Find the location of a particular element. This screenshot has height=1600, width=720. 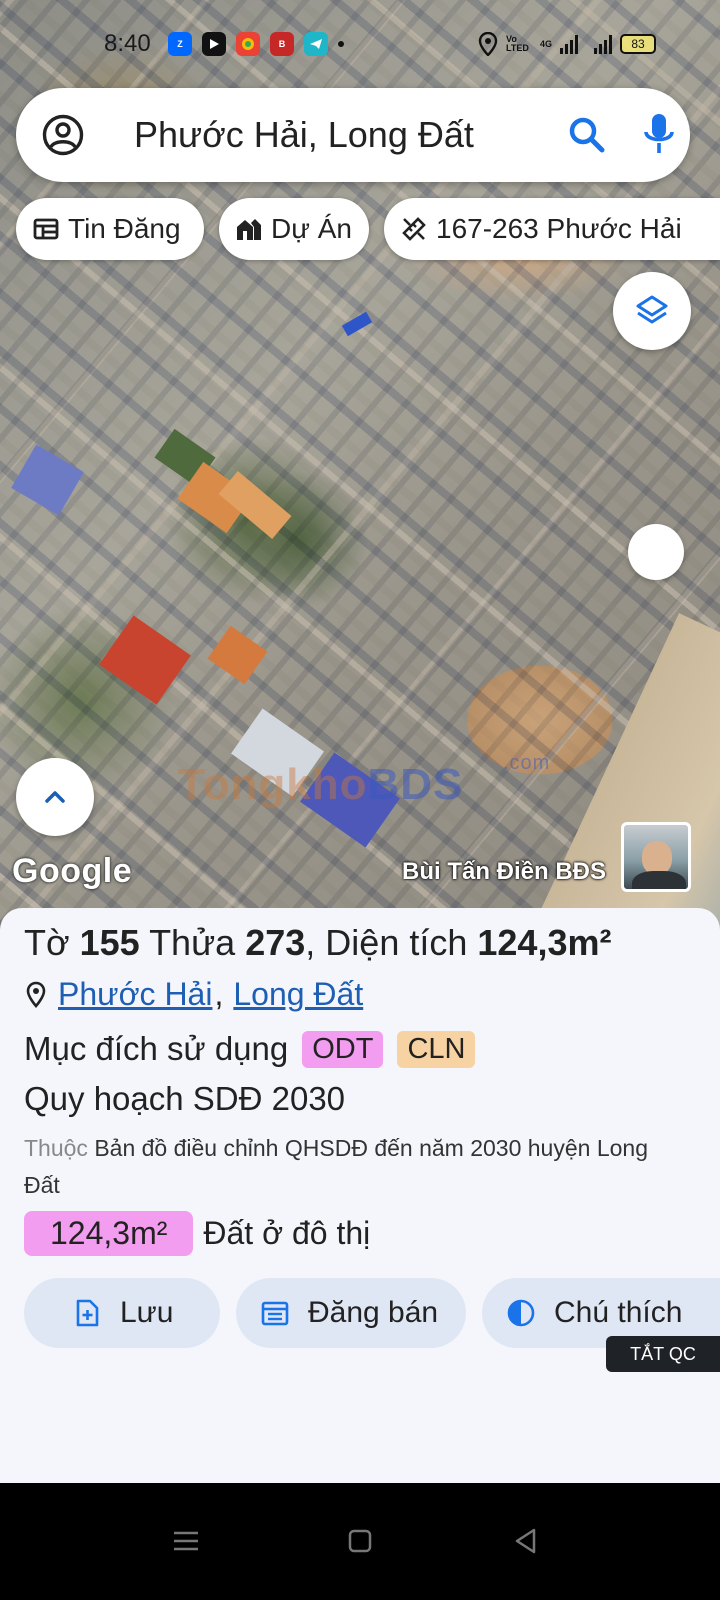

notification-icons: Z B is located at coordinates (256, 44).